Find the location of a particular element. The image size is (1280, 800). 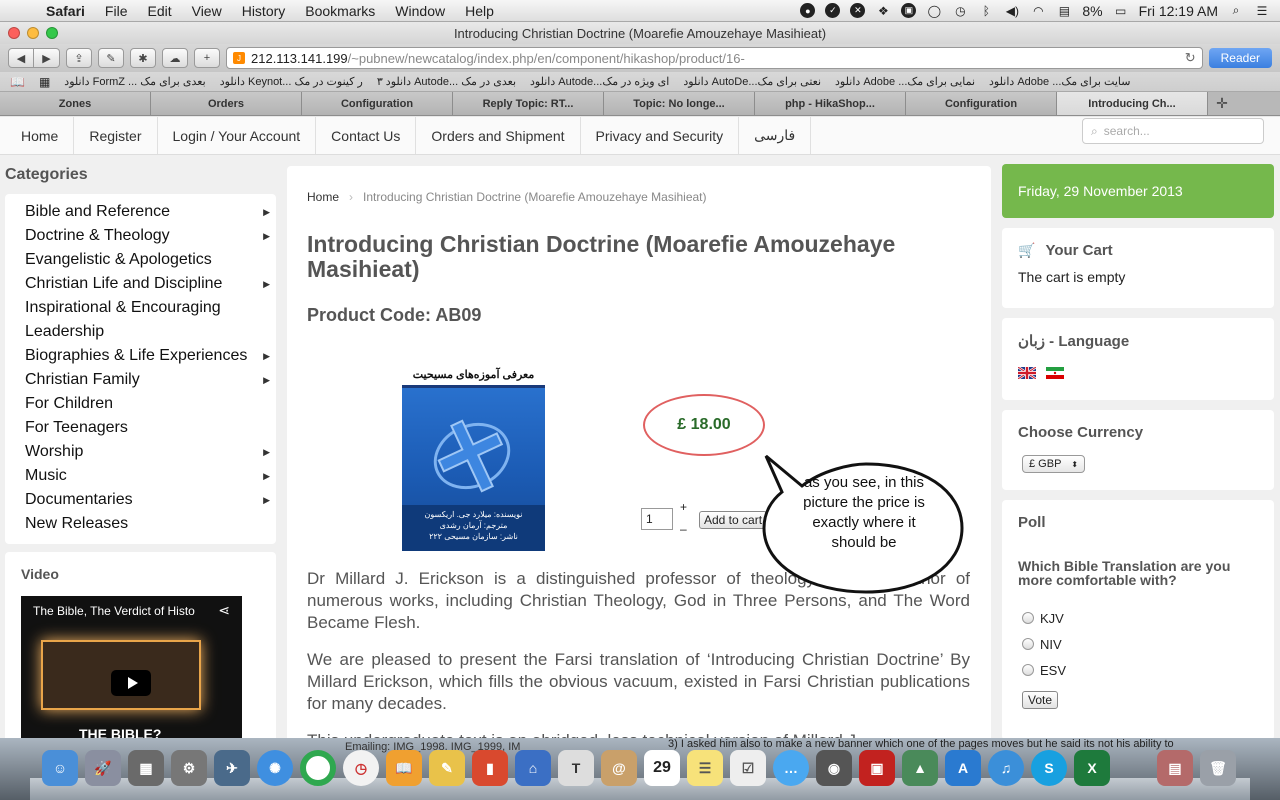

tab-configuration: Configuration is located at coordinates (377, 103).